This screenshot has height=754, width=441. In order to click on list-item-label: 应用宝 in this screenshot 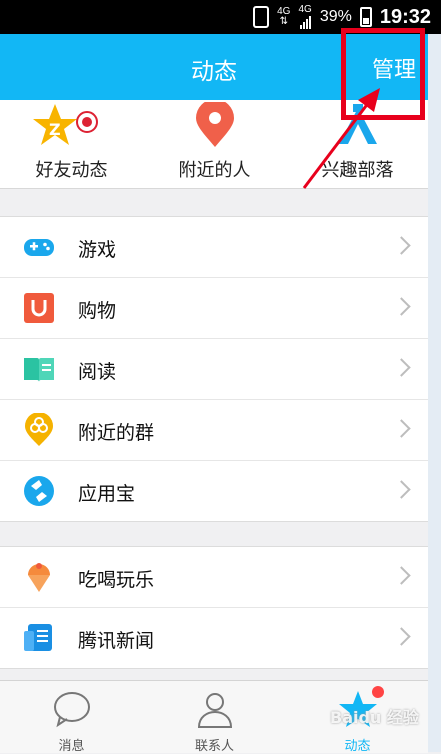, I will do `click(107, 494)`.